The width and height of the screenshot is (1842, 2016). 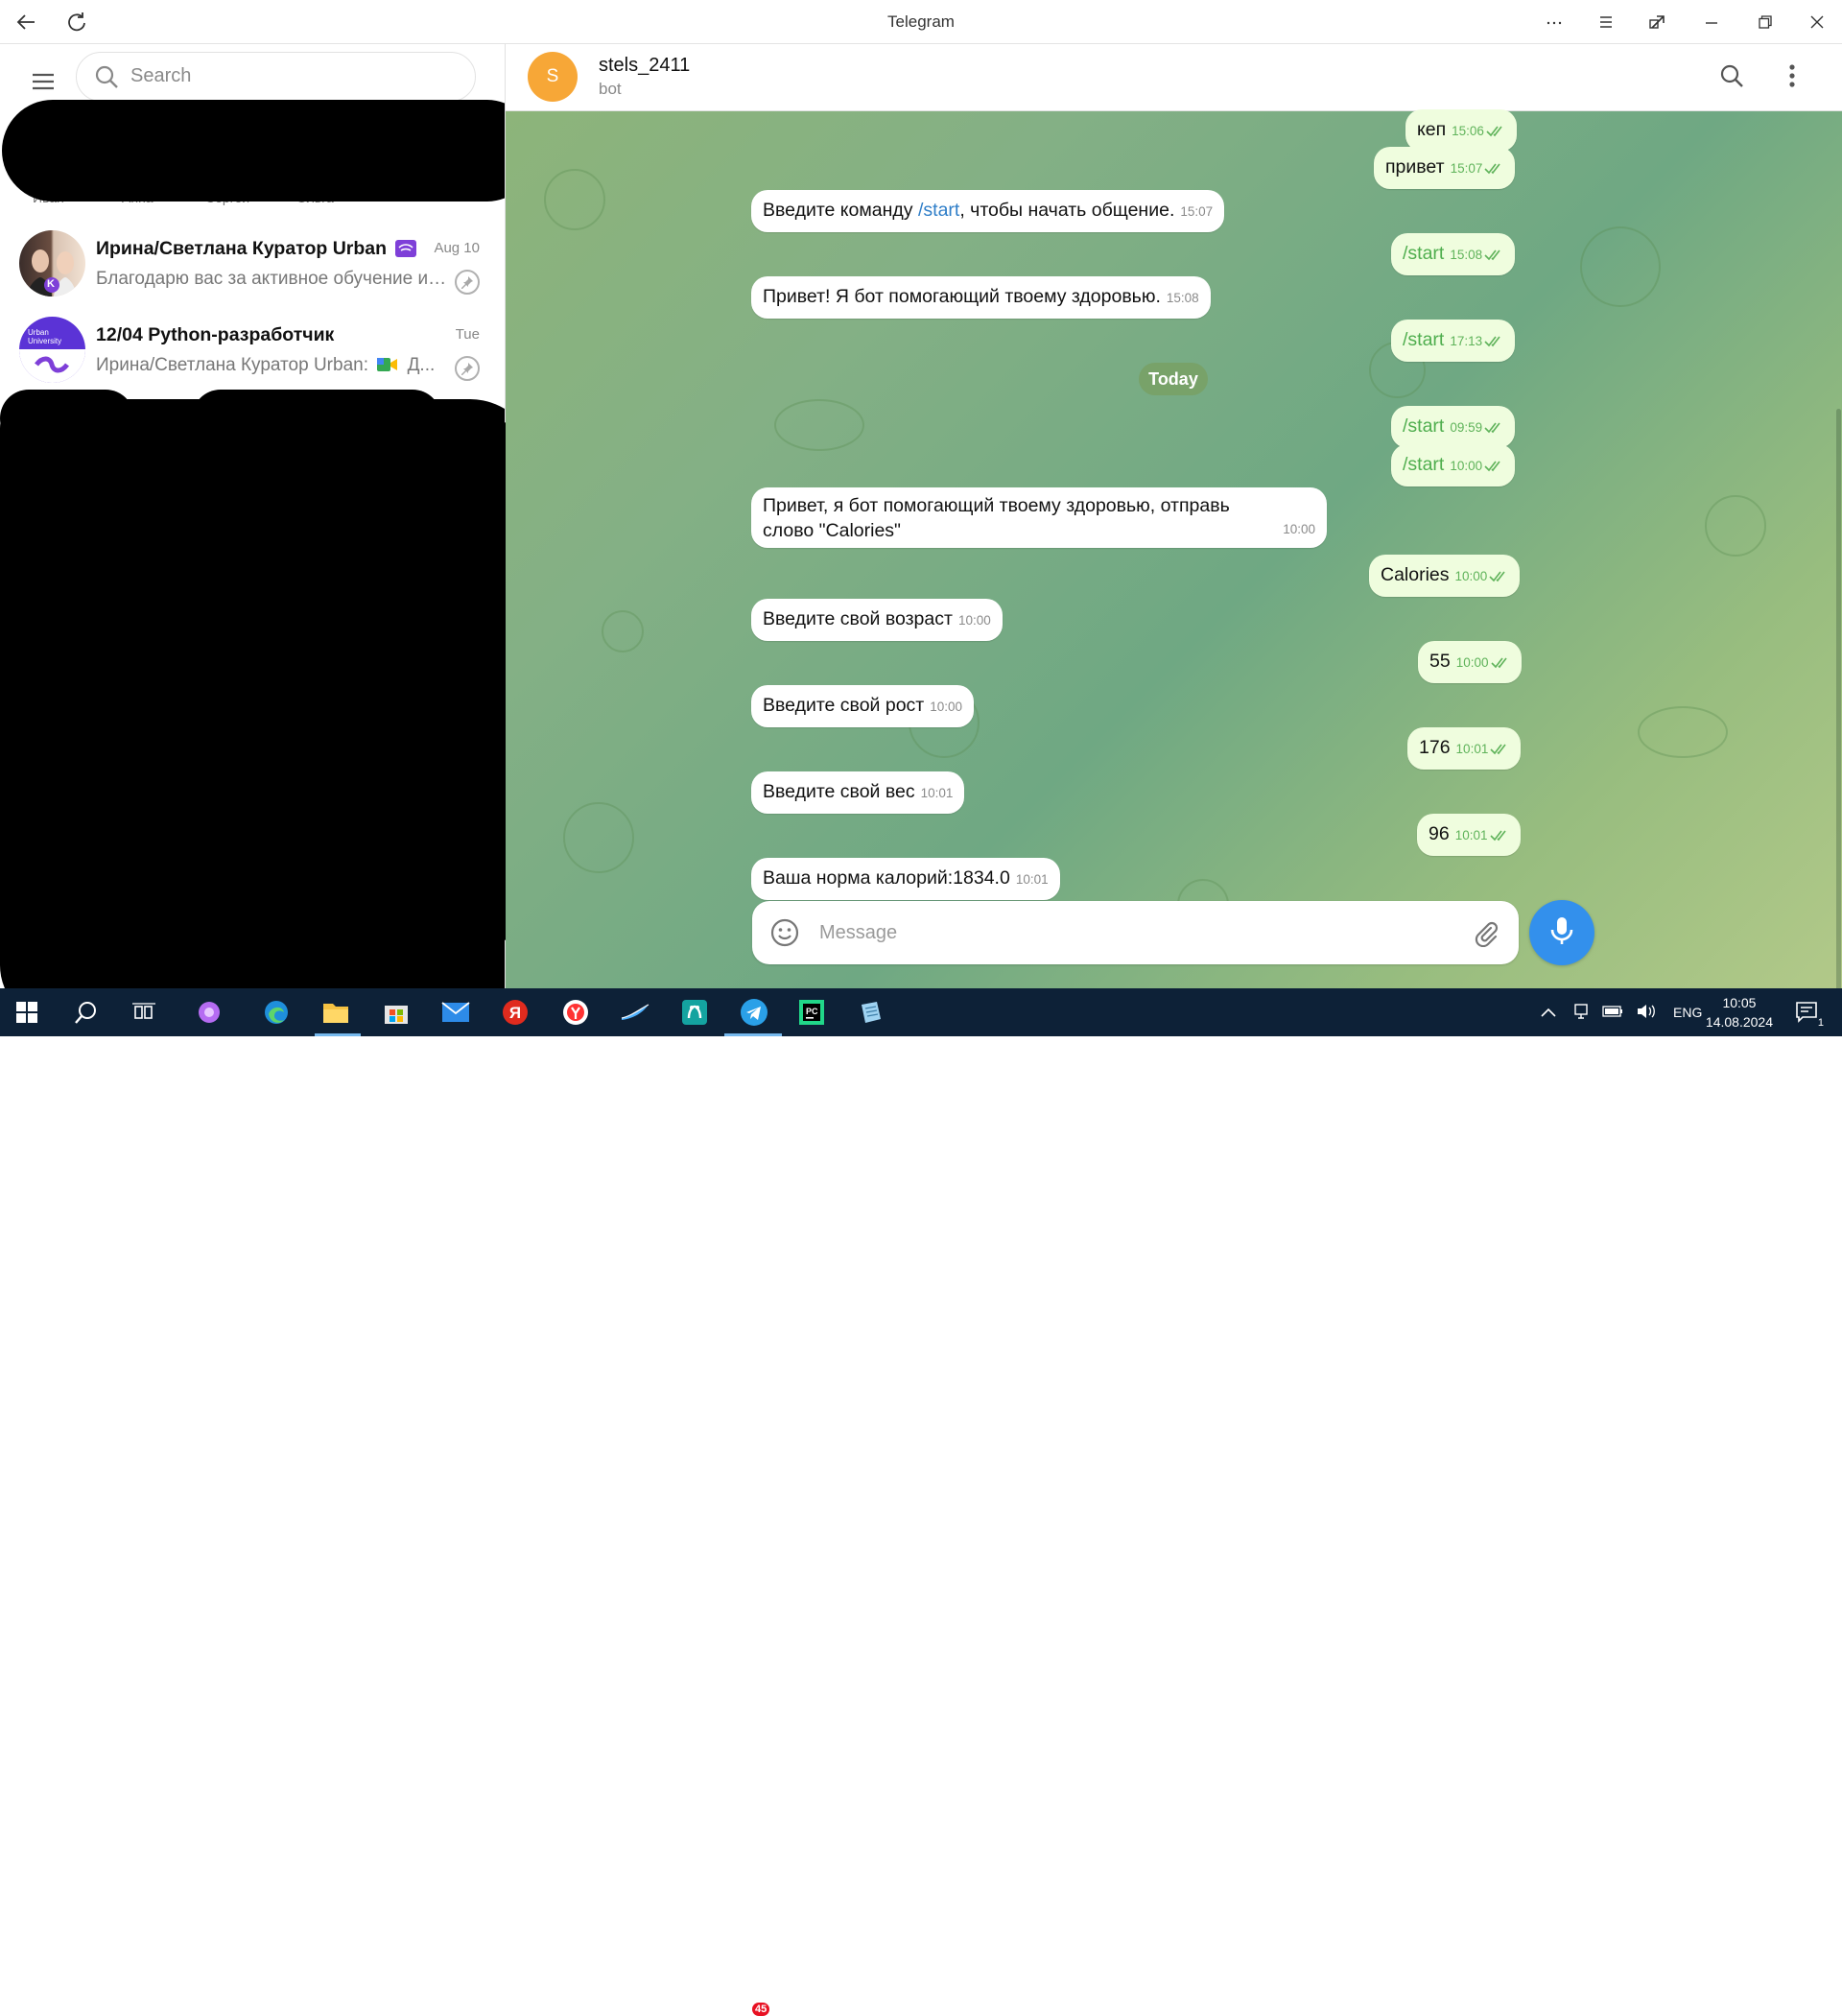 What do you see at coordinates (1606, 22) in the screenshot?
I see `menu-lines-icon` at bounding box center [1606, 22].